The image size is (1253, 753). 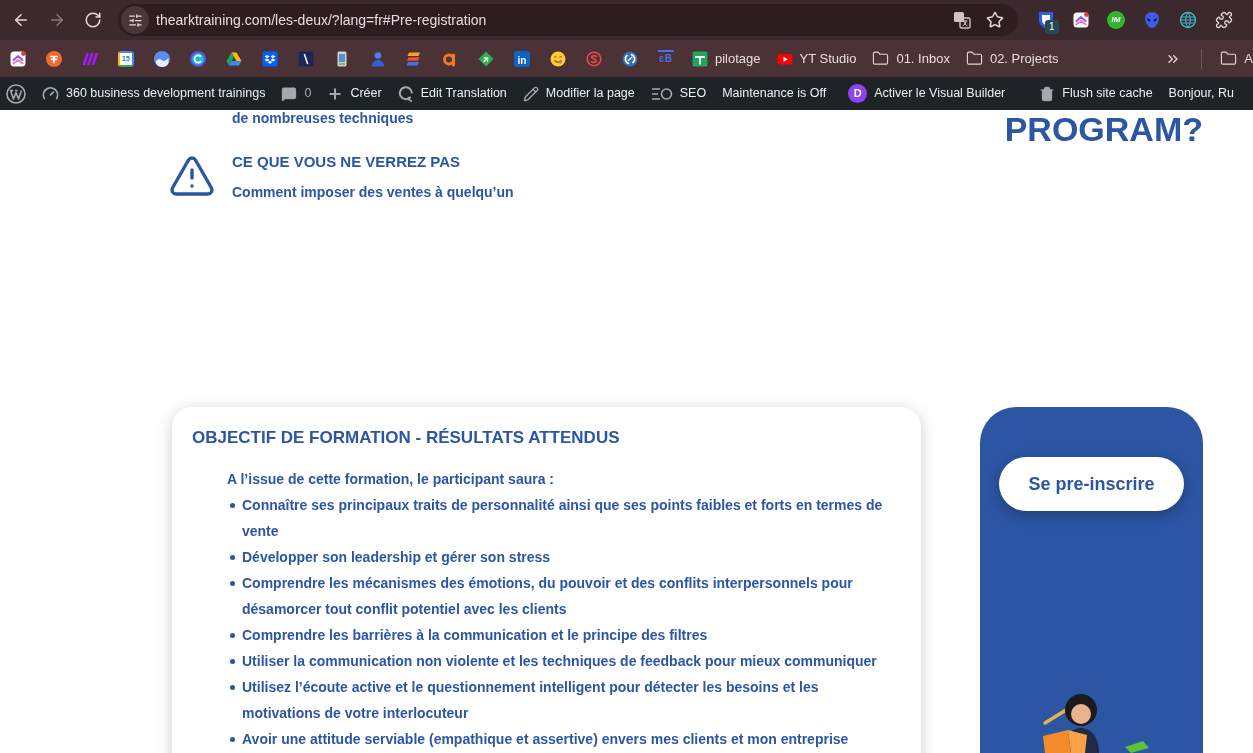 What do you see at coordinates (475, 635) in the screenshot?
I see `objective-item: Comprendre les barrières à la communication et le principe des filtres` at bounding box center [475, 635].